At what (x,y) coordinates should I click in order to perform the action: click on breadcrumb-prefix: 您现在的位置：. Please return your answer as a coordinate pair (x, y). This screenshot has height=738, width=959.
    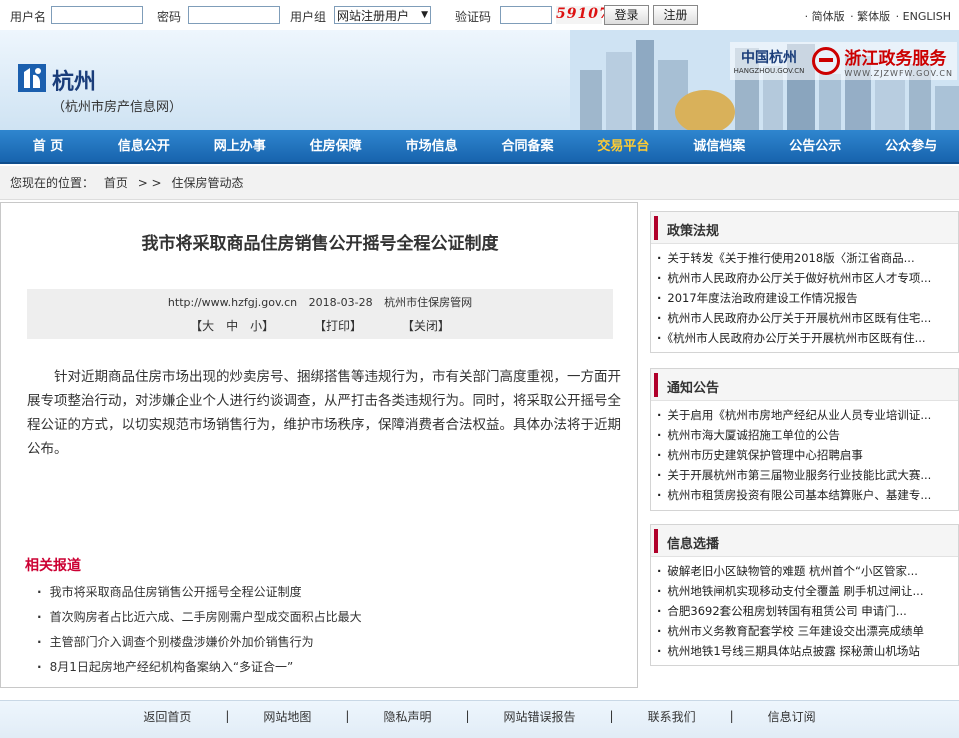
    Looking at the image, I should click on (52, 183).